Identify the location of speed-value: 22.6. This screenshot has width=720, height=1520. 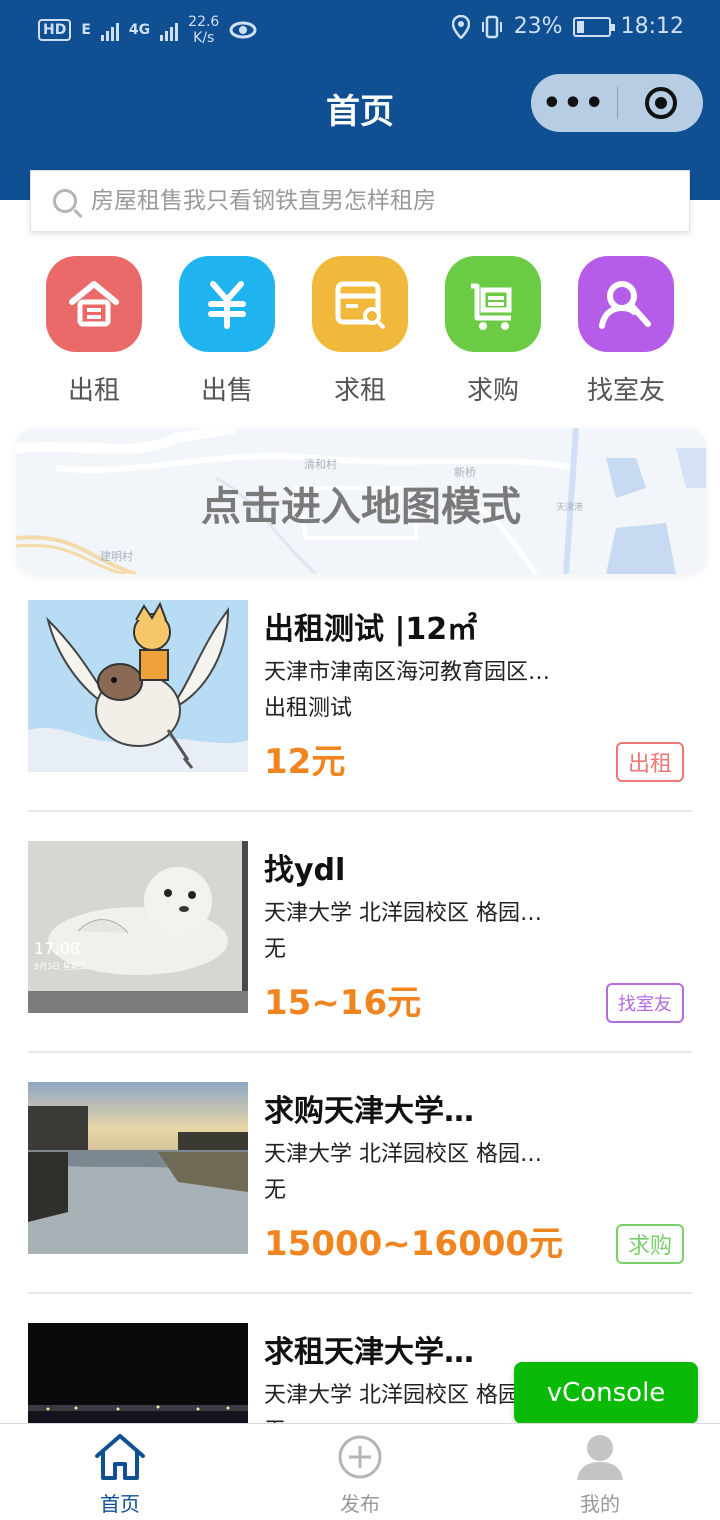
(204, 22).